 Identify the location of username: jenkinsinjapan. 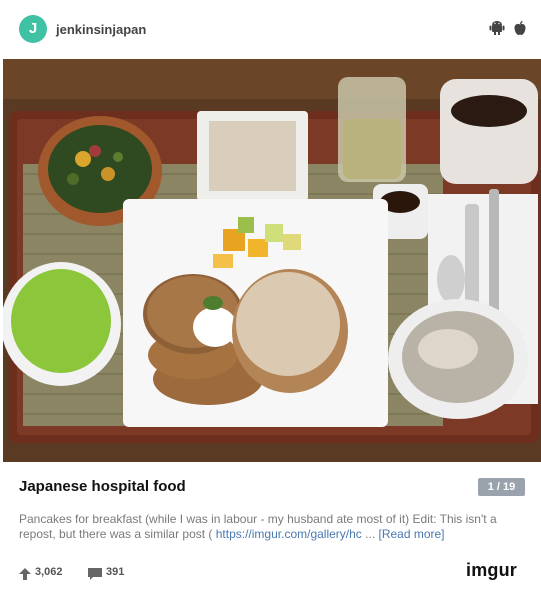
(101, 29).